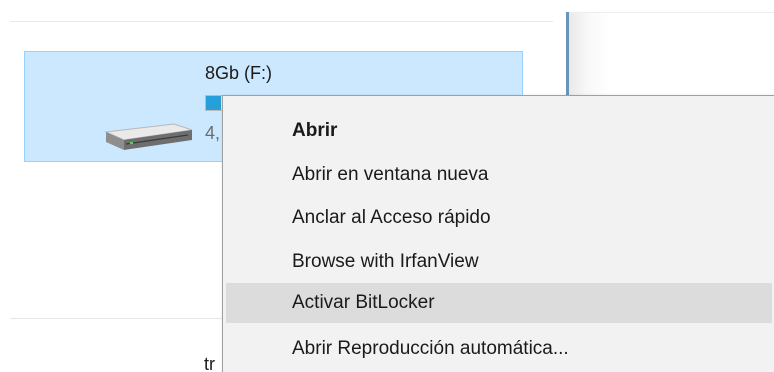 This screenshot has width=774, height=372. What do you see at coordinates (671, 12) in the screenshot?
I see `window-top-edge` at bounding box center [671, 12].